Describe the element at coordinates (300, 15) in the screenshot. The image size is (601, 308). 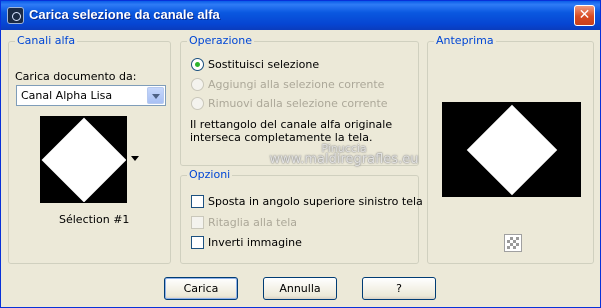
I see `title-bar: Carica selezione da canale alfa ✕` at that location.